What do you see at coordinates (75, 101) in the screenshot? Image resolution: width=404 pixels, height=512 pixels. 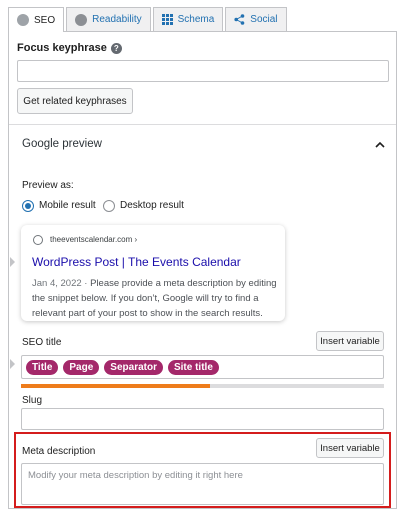 I see `get-related-keyphrases-button: Get related keyphrases` at bounding box center [75, 101].